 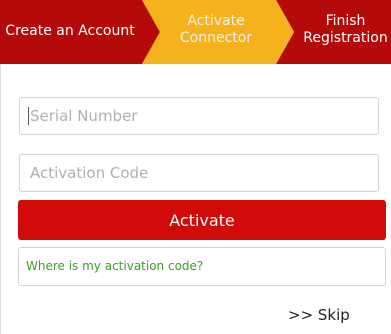 What do you see at coordinates (199, 116) in the screenshot?
I see `serial-number-input` at bounding box center [199, 116].